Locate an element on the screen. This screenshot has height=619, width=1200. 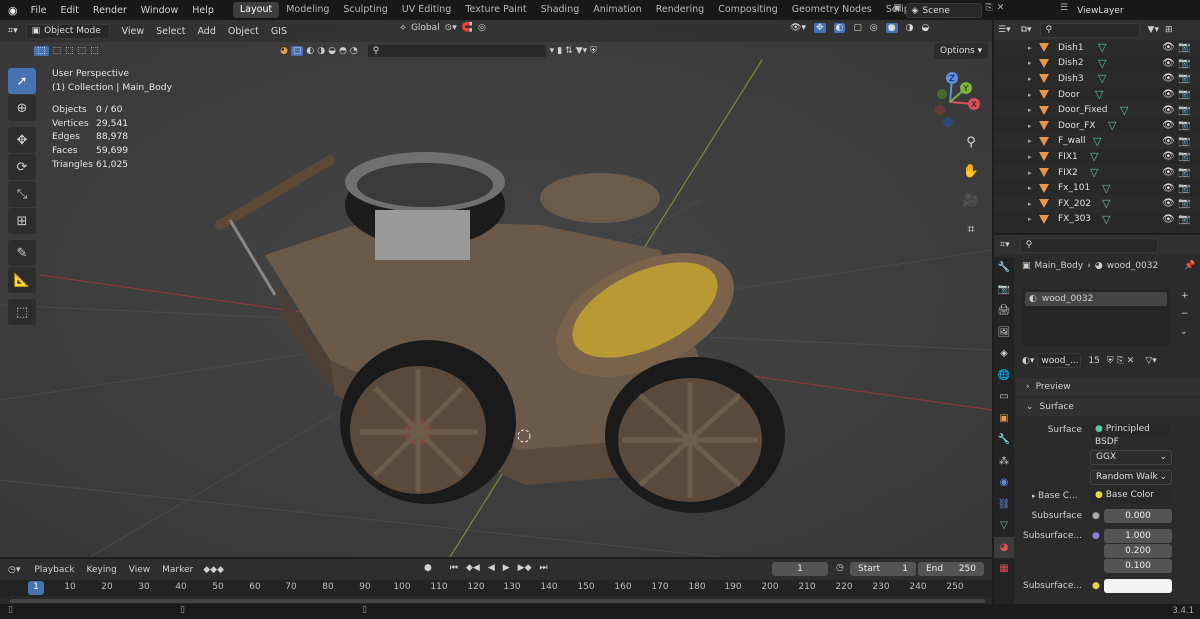
tool-tab-icon: 🔧 is located at coordinates (1004, 268).